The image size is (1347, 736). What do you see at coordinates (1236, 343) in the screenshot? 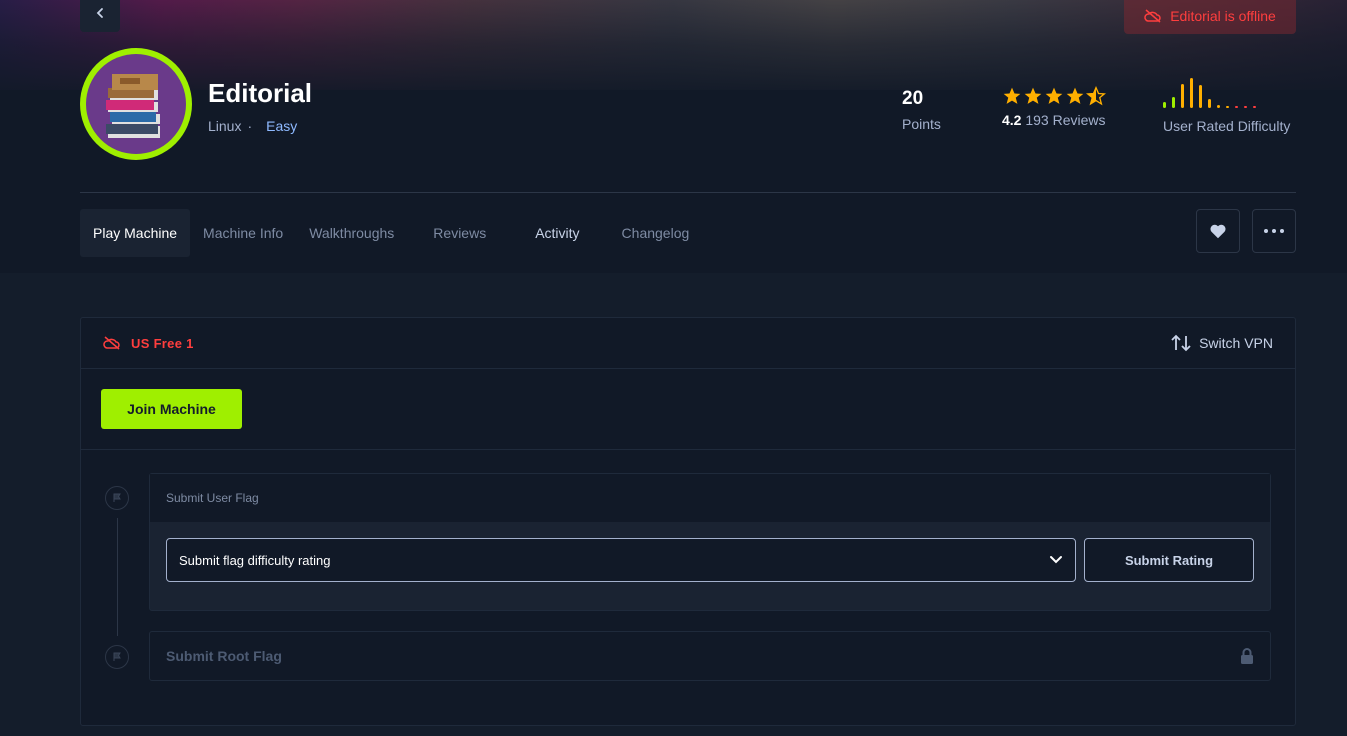
I see `switch-vpn-label: Switch VPN` at bounding box center [1236, 343].